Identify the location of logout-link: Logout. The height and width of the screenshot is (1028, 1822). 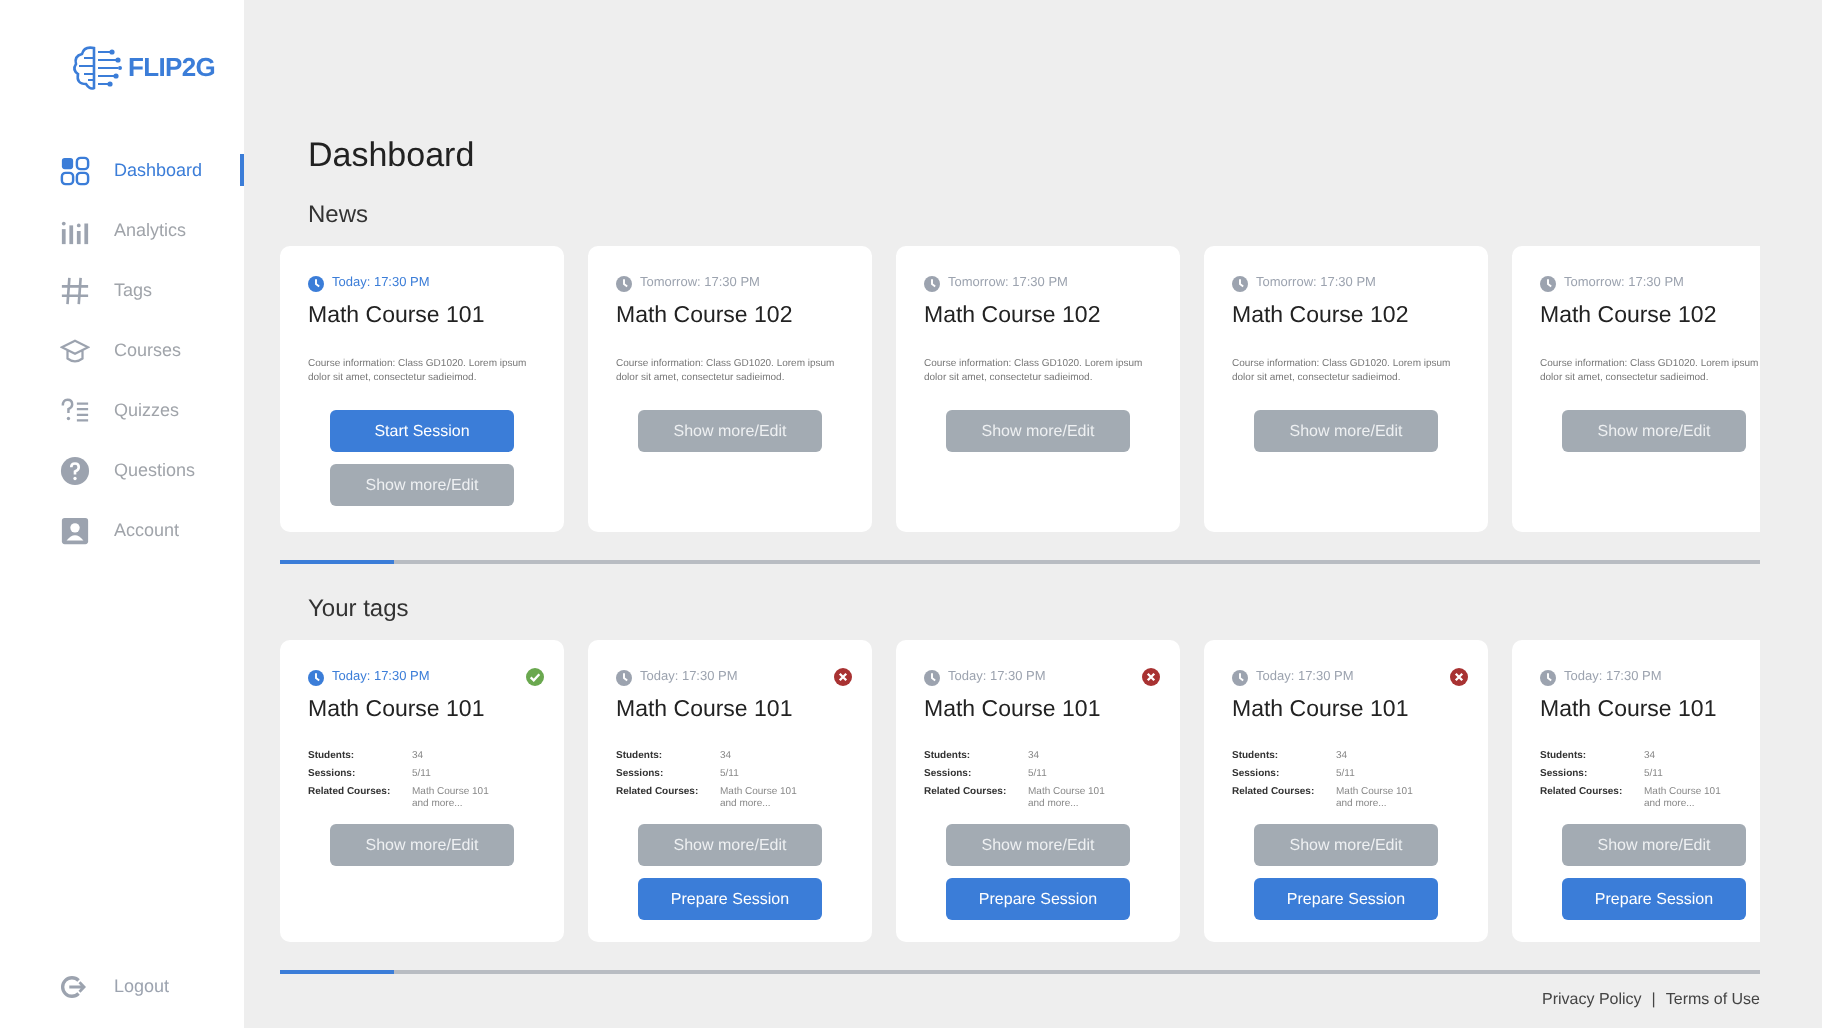
(115, 987).